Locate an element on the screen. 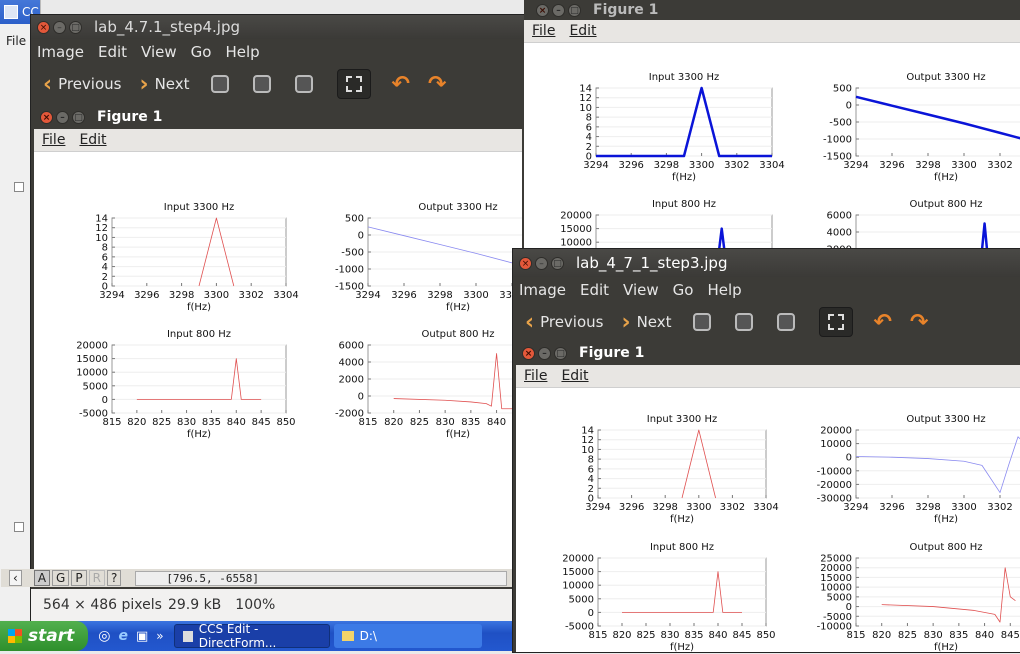  figure-menu-file: File is located at coordinates (543, 31).